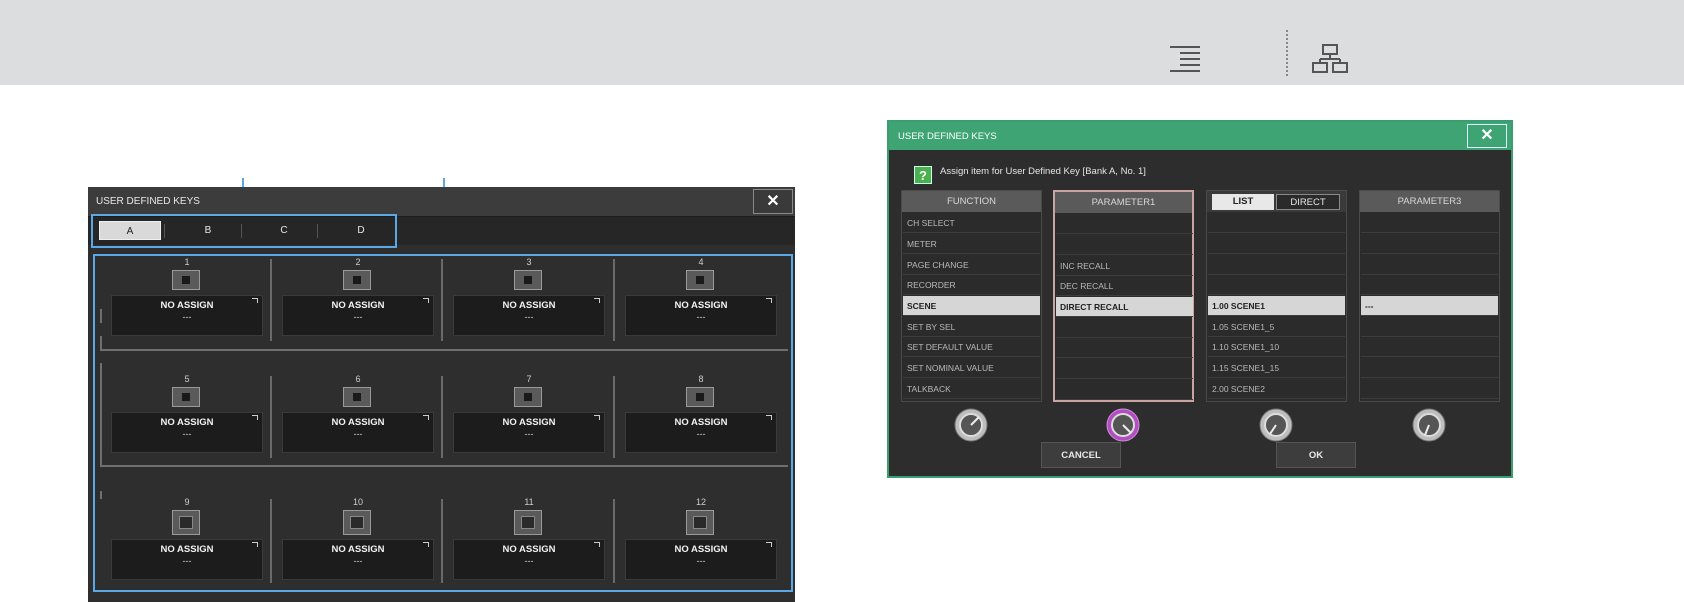 This screenshot has width=1684, height=602. Describe the element at coordinates (1123, 425) in the screenshot. I see `parameter1-knob-icon` at that location.